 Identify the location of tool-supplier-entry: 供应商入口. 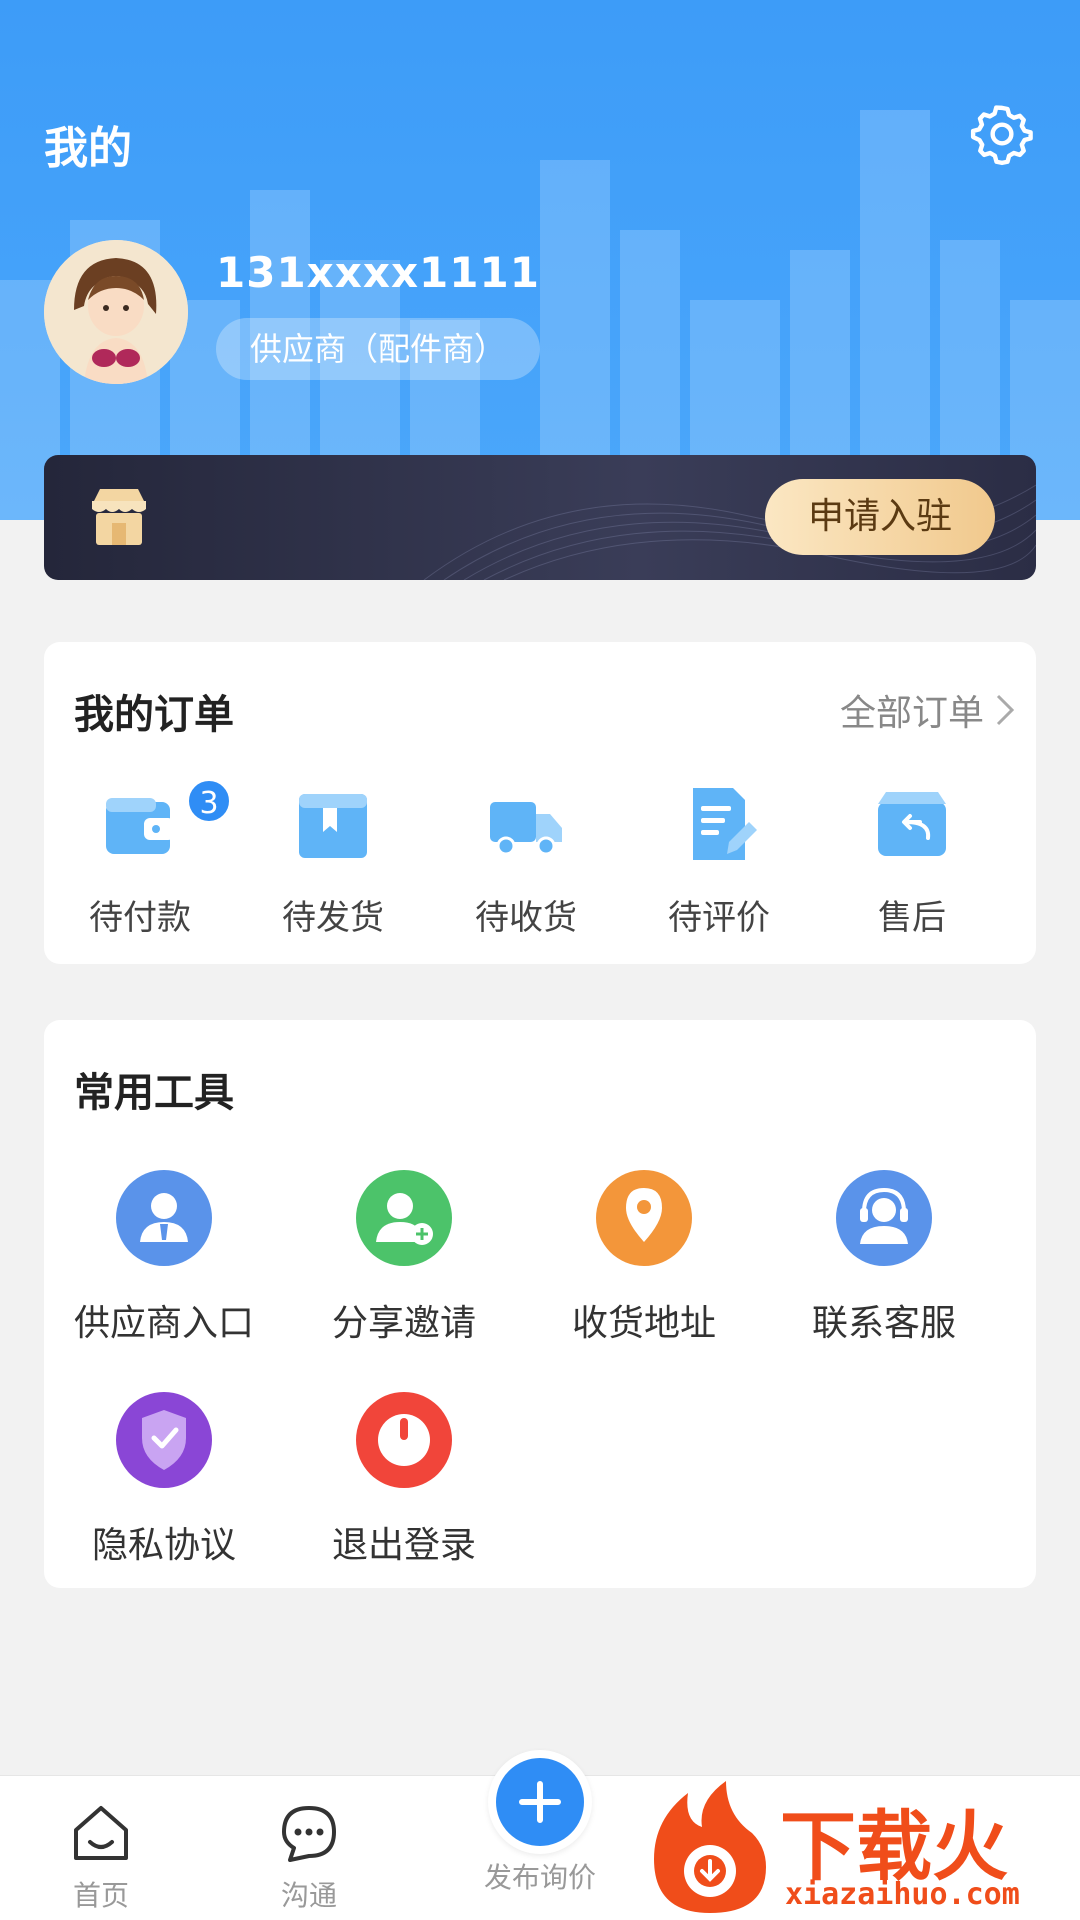
(164, 1265).